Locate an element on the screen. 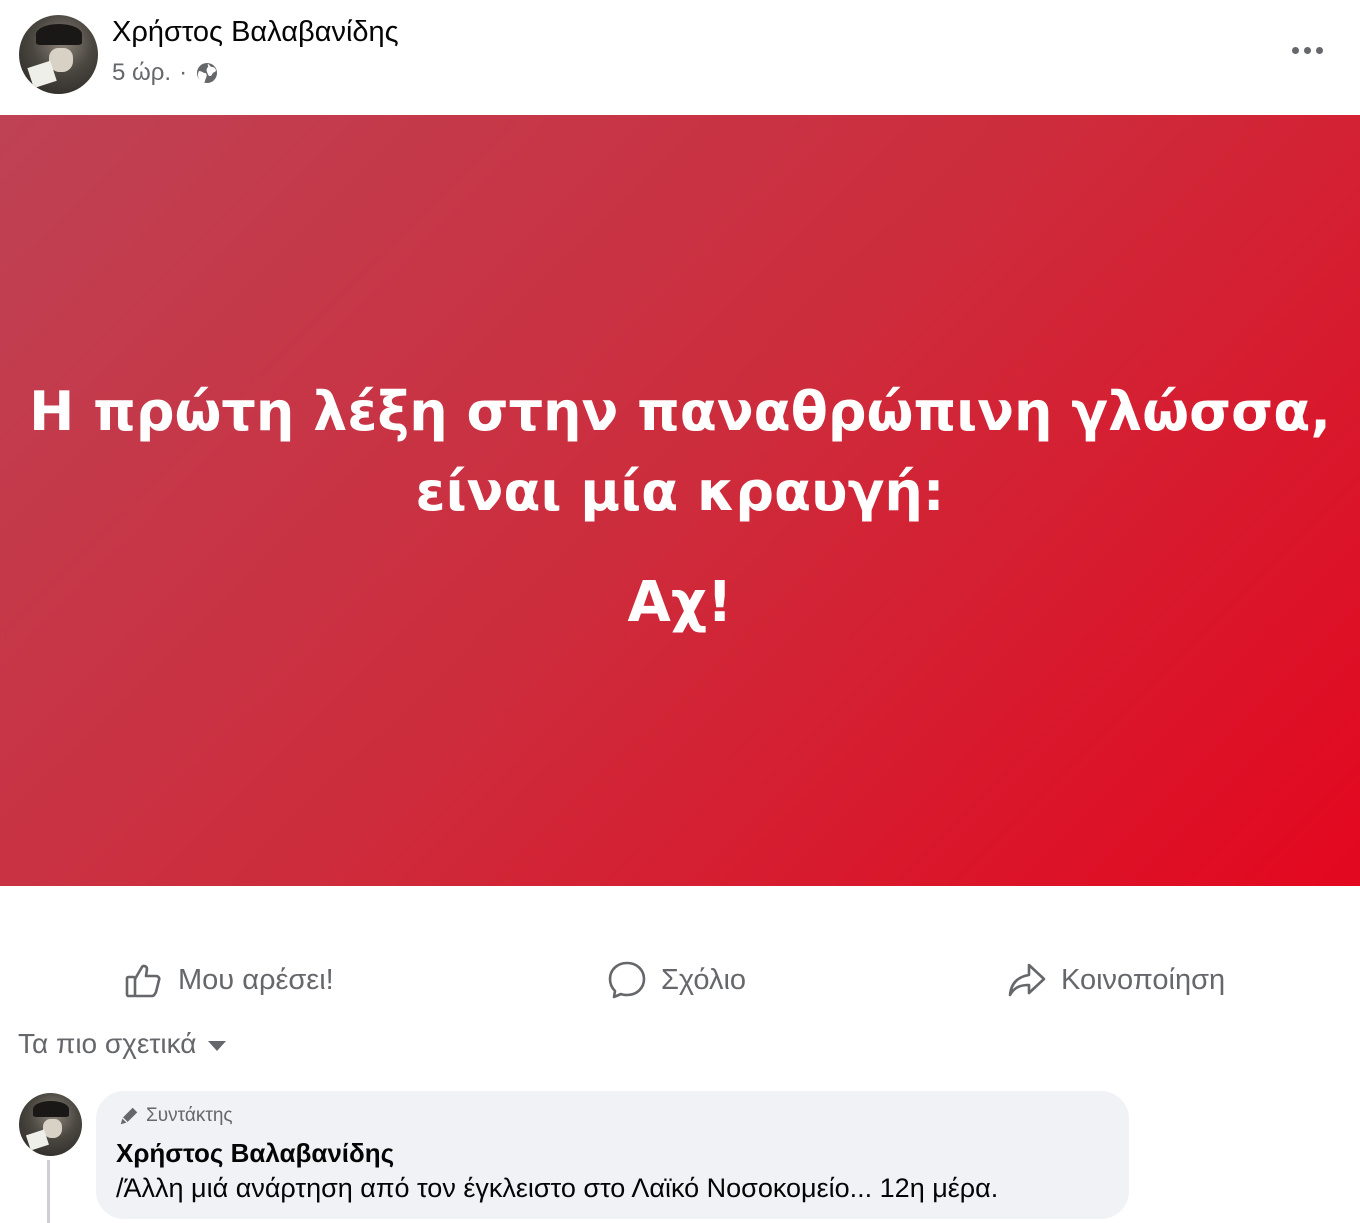 This screenshot has height=1223, width=1360. commenter-avatar is located at coordinates (50, 1124).